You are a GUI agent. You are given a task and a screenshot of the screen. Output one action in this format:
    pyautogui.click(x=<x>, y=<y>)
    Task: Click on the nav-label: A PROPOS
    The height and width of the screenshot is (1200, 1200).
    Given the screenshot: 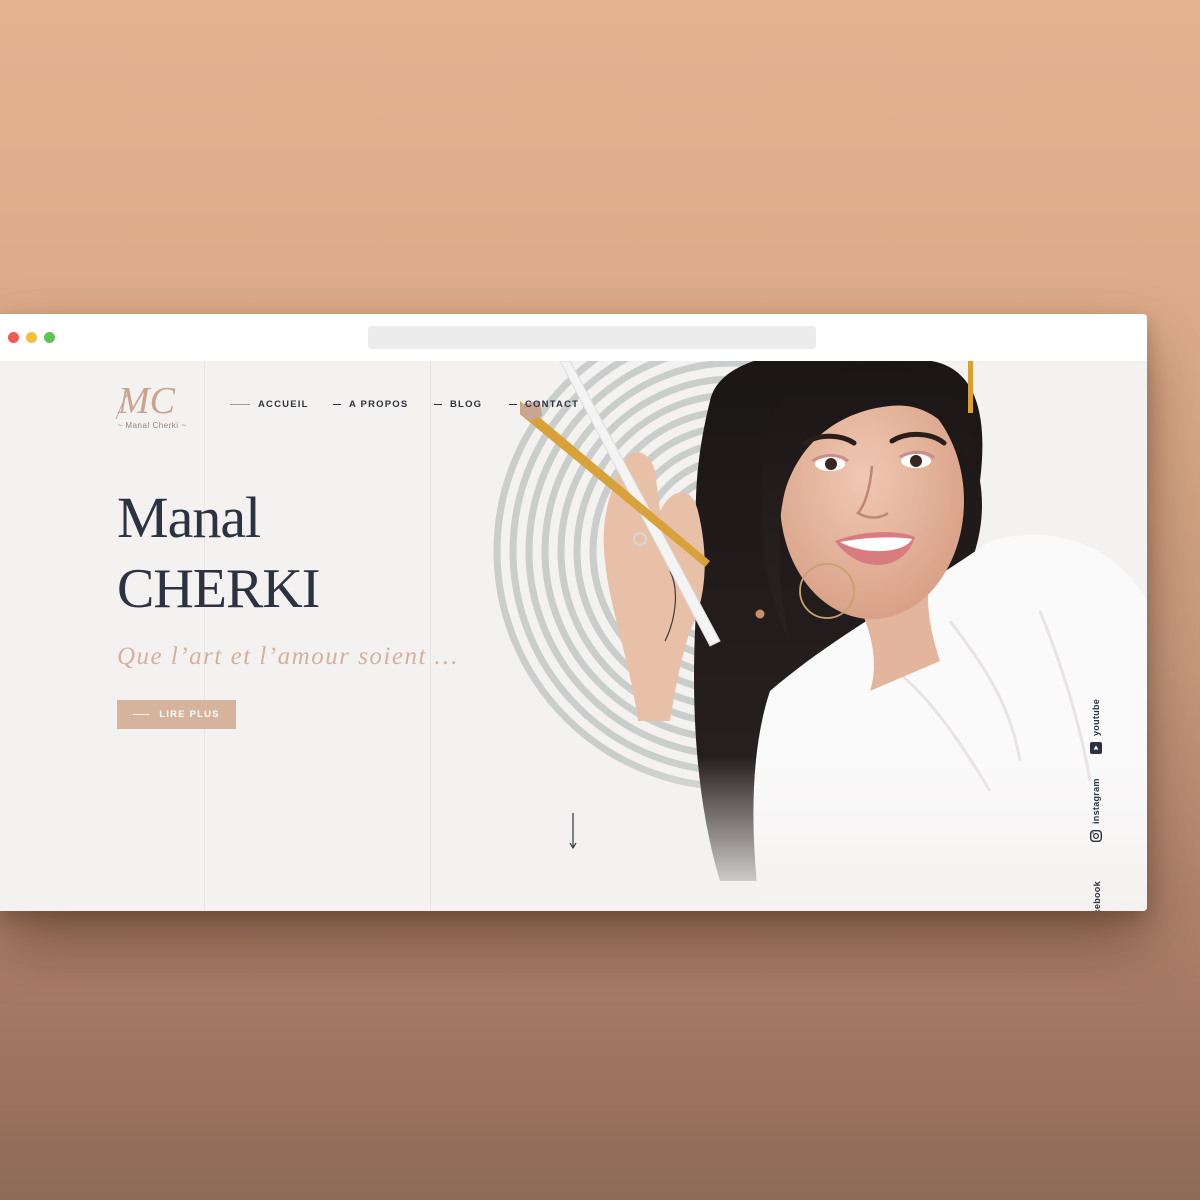 What is the action you would take?
    pyautogui.click(x=379, y=404)
    